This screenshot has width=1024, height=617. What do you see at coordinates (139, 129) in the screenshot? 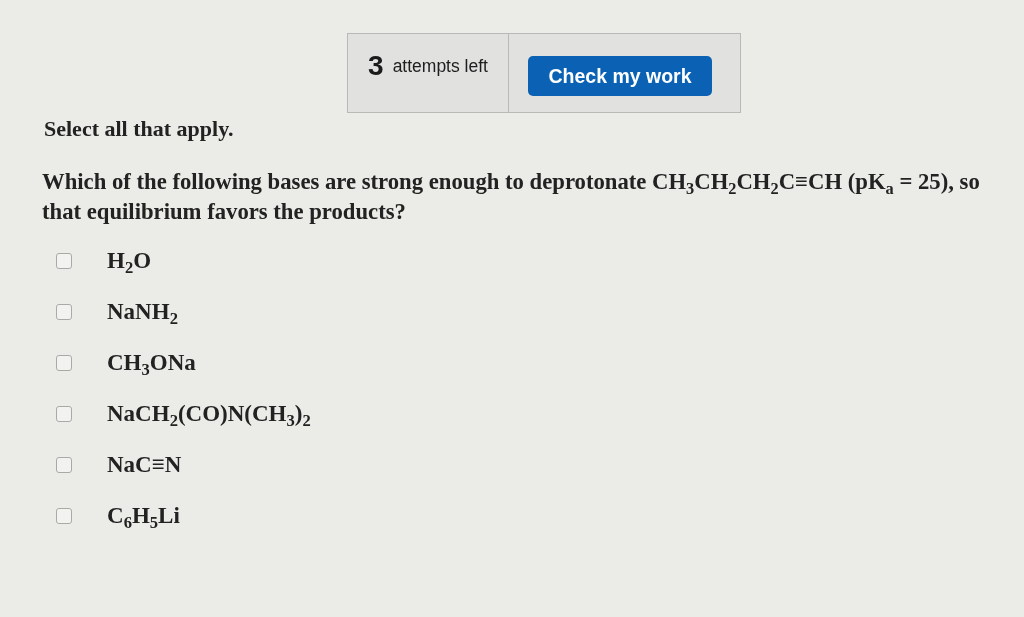
I see `instruction-text: Select all that apply.` at bounding box center [139, 129].